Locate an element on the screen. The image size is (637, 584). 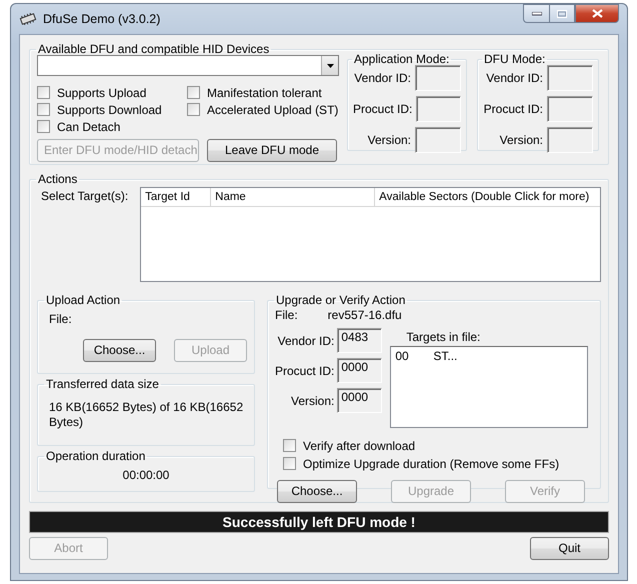
duration-value: 00:00:00 is located at coordinates (146, 475).